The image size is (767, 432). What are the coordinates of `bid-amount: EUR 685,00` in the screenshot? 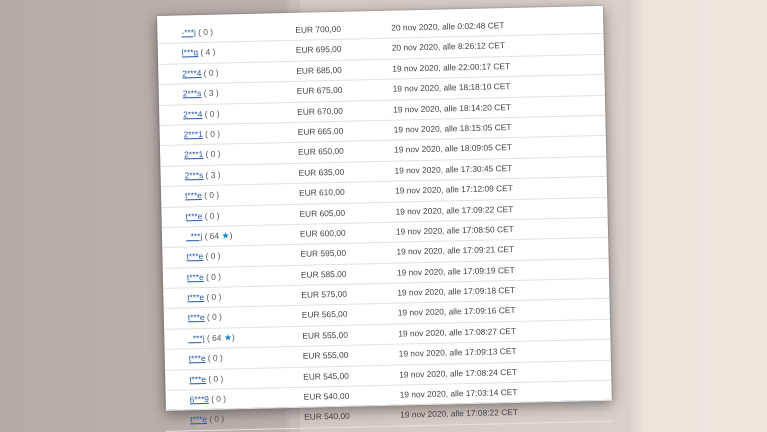 It's located at (319, 70).